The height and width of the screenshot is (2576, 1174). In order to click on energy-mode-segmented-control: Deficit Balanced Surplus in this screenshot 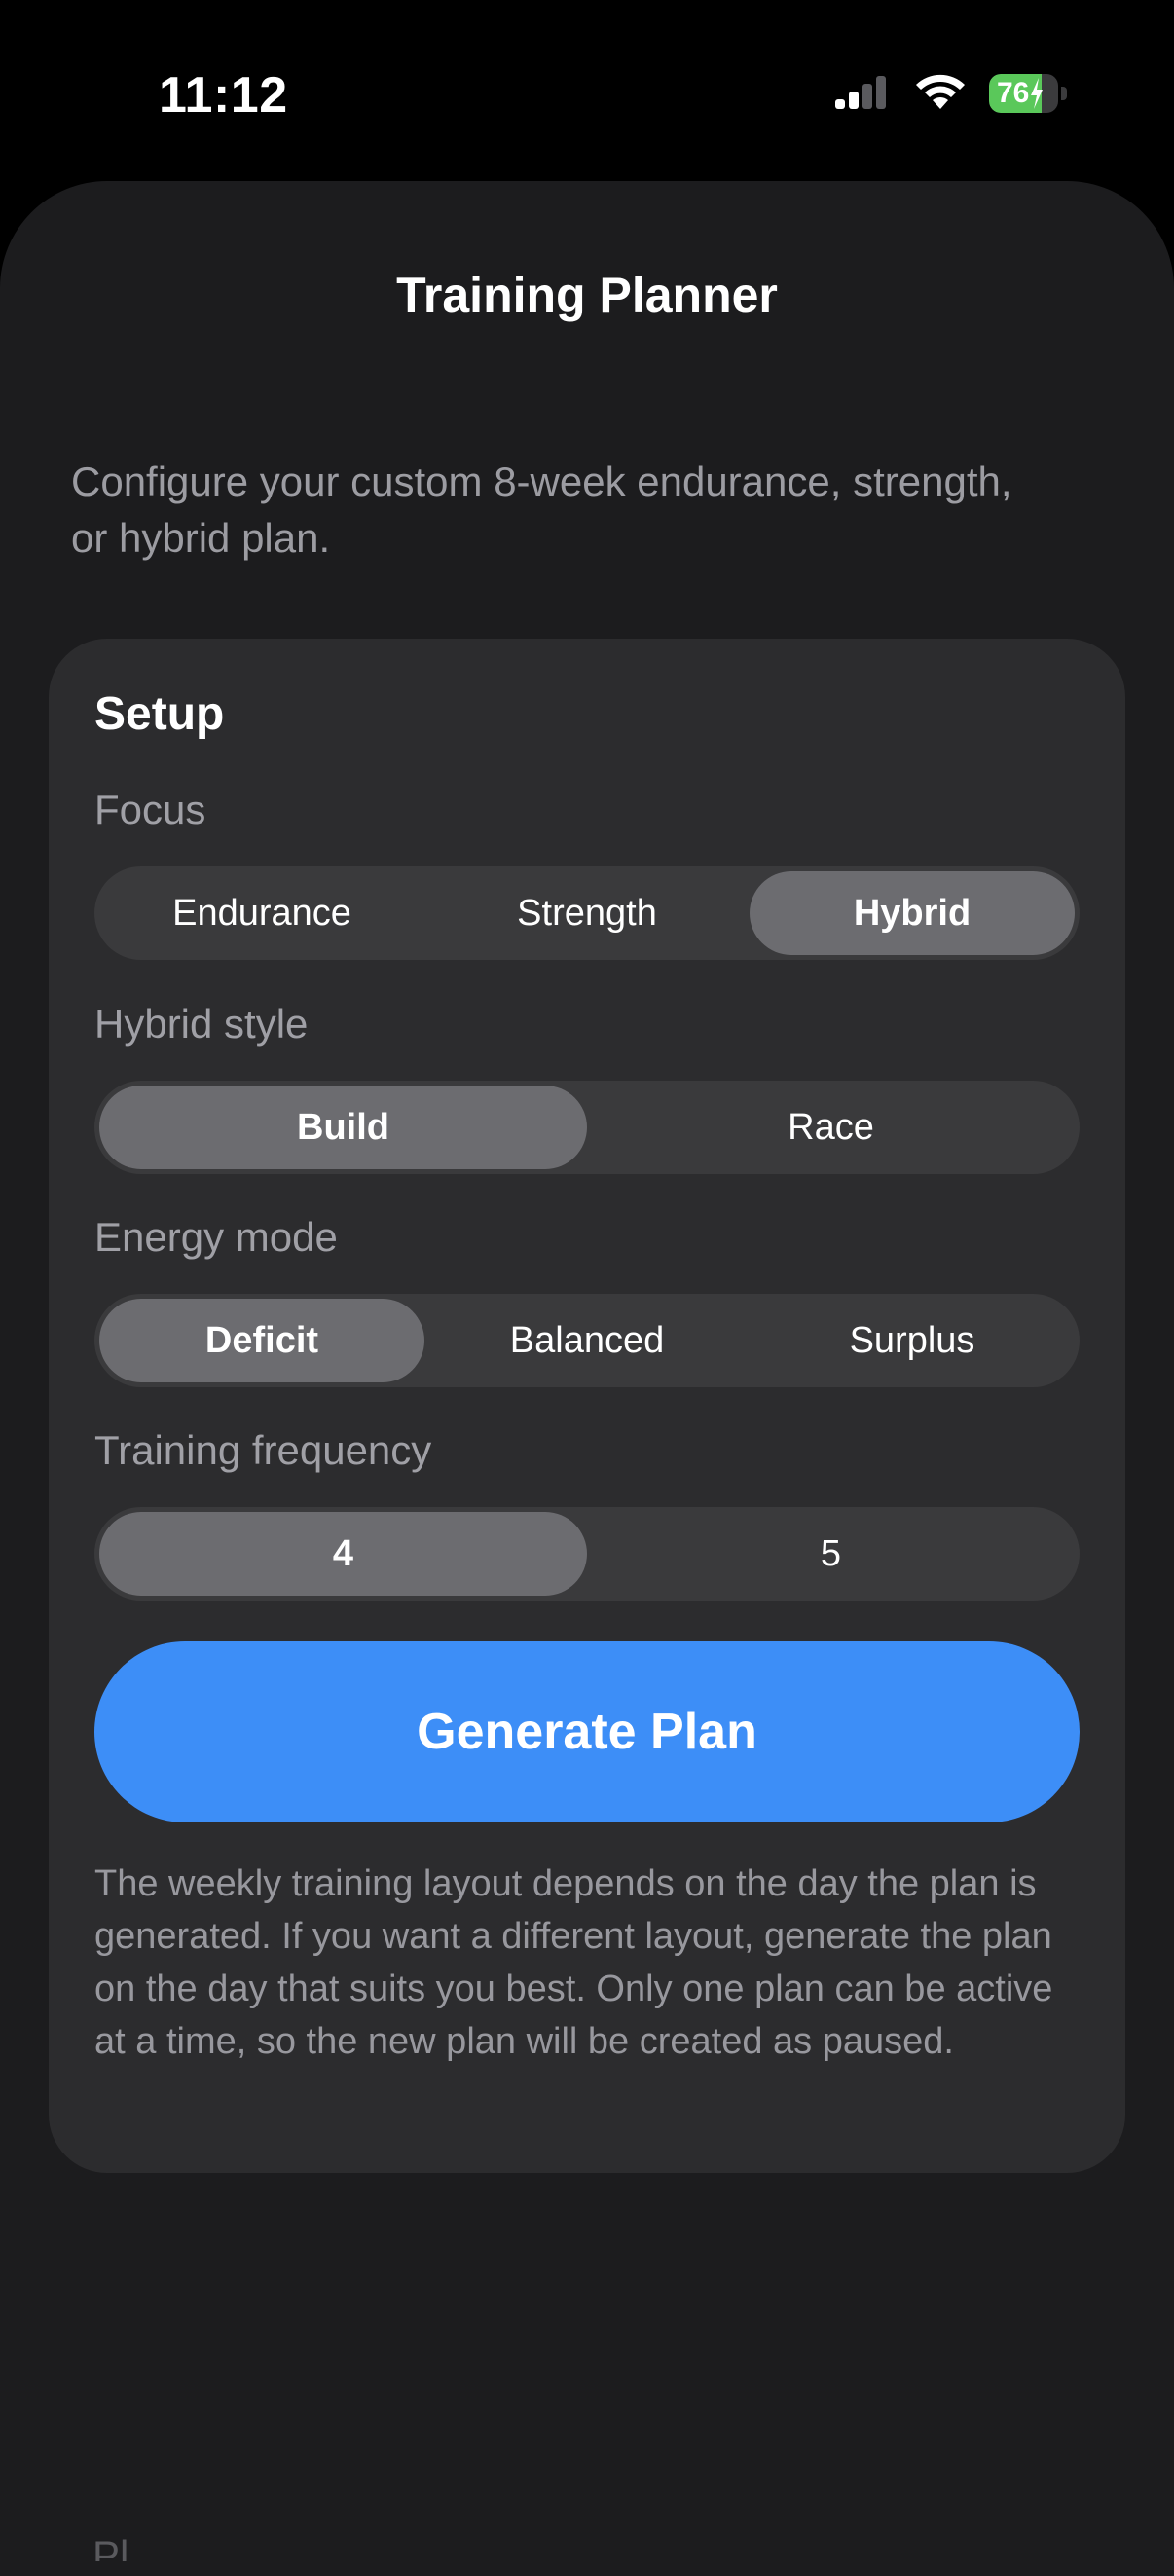, I will do `click(587, 1340)`.